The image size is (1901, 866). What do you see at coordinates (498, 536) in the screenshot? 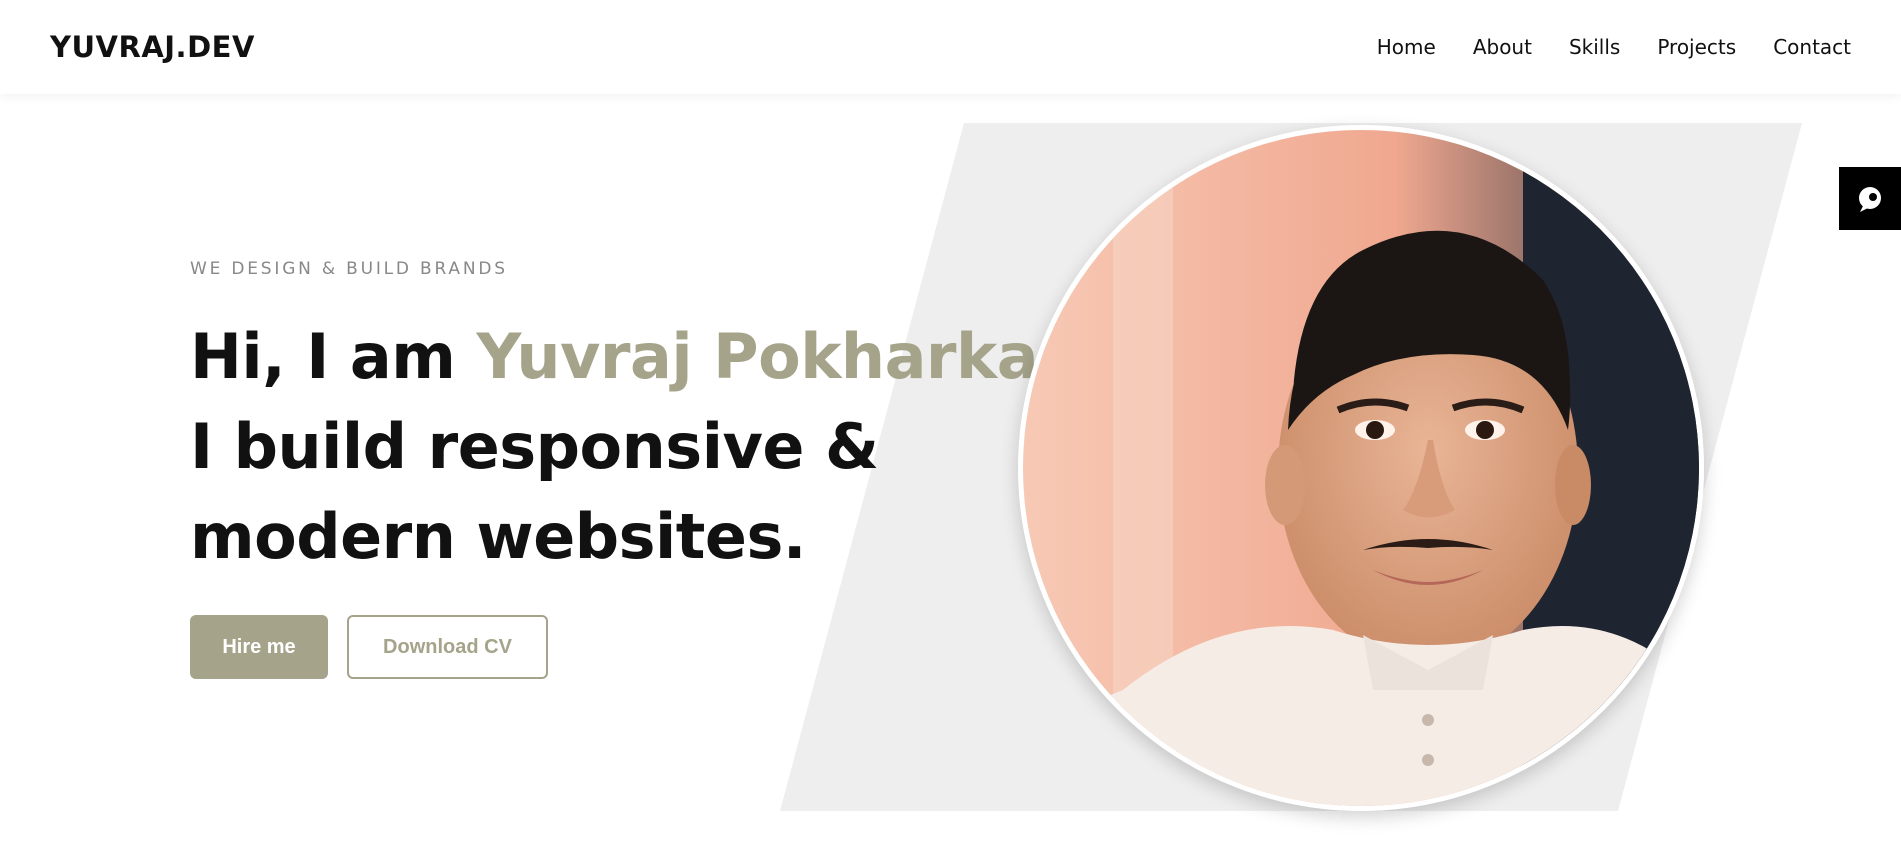
I see `hero-line-3: modern websites.` at bounding box center [498, 536].